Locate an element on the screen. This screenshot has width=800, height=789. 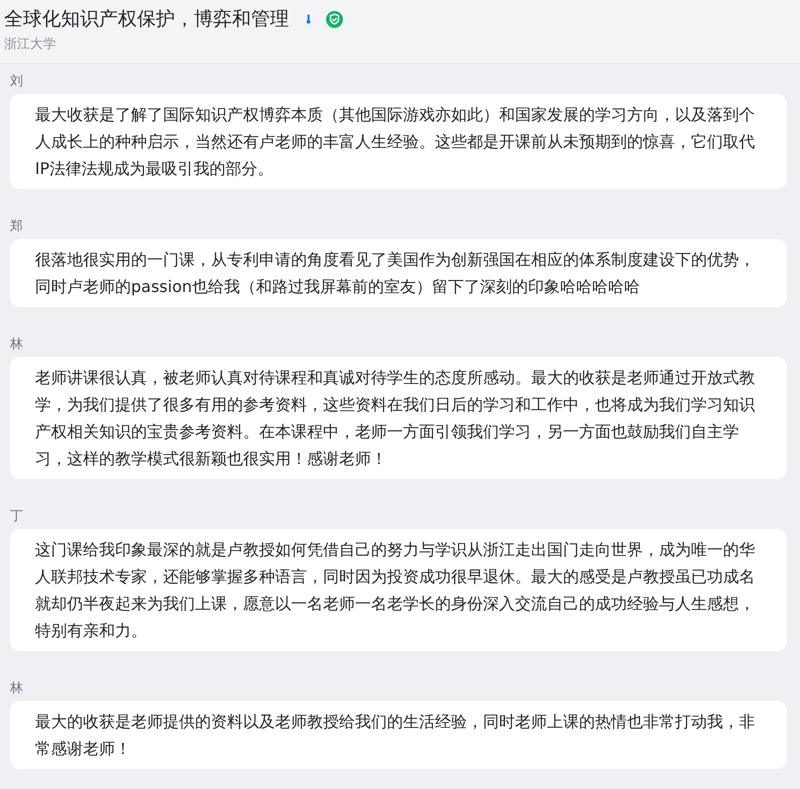
comment-text: 最大的收获是老师提供的资料以及老师教授给我们的生活经验，同时老师上课的热情也非常打动我，非常感谢老师！ is located at coordinates (398, 735).